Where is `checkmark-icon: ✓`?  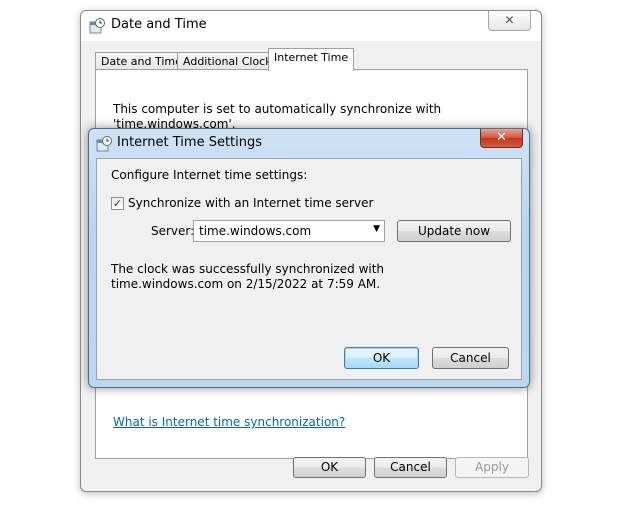
checkmark-icon: ✓ is located at coordinates (117, 203).